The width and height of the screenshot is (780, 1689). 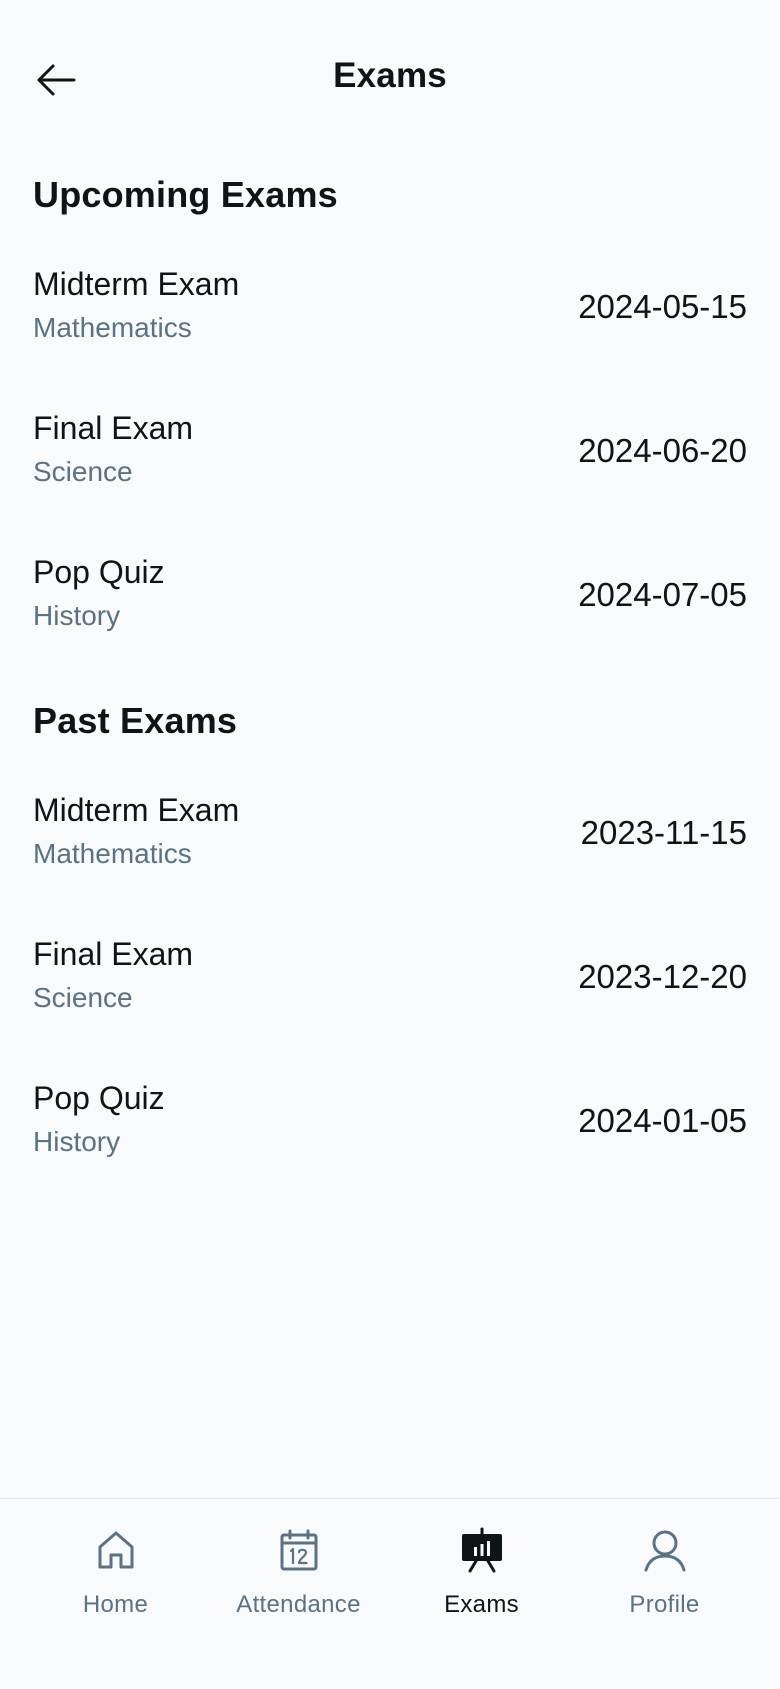 What do you see at coordinates (115, 1550) in the screenshot?
I see `home-icon` at bounding box center [115, 1550].